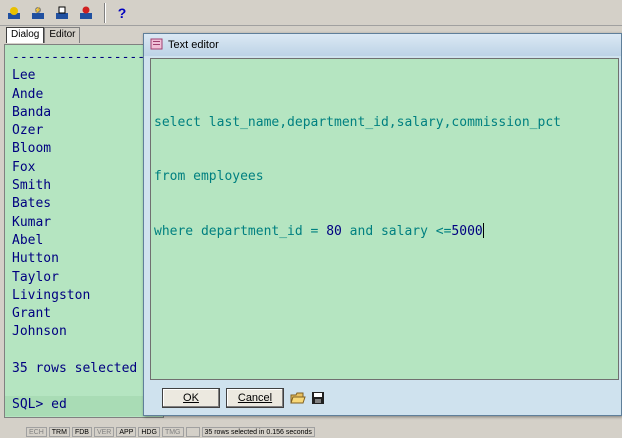 This screenshot has height=438, width=622. I want to click on result-row: Bloom, so click(32, 149).